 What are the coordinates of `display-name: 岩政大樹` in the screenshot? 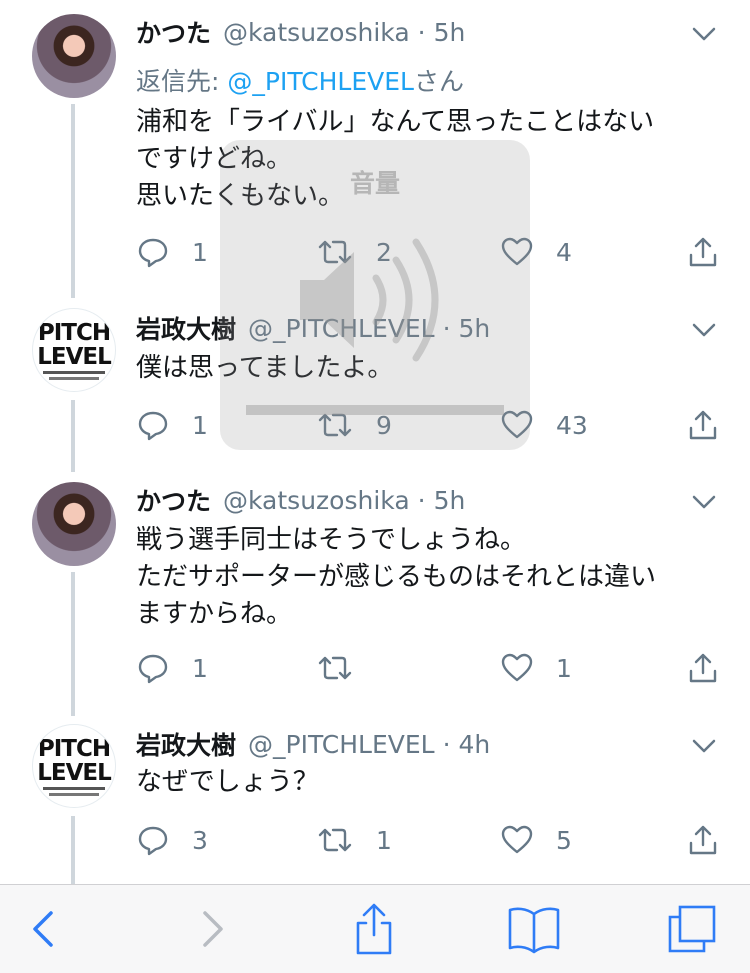 It's located at (186, 744).